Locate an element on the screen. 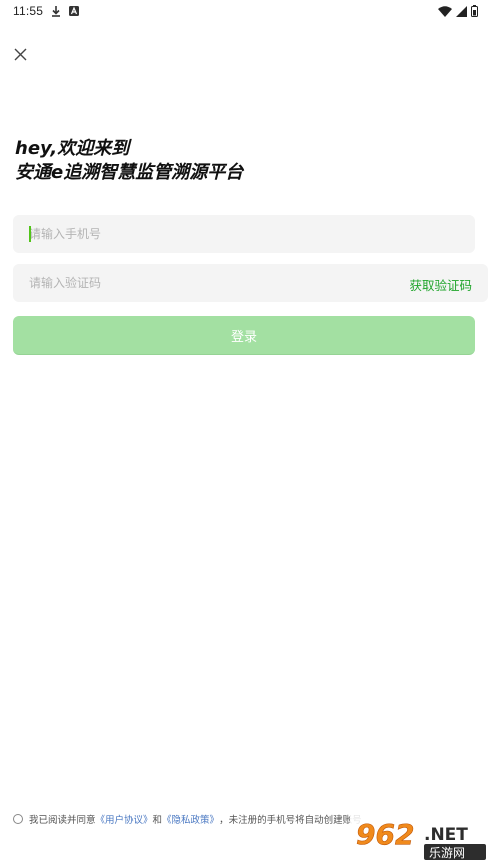  watermark-site: 乐游网 is located at coordinates (447, 853).